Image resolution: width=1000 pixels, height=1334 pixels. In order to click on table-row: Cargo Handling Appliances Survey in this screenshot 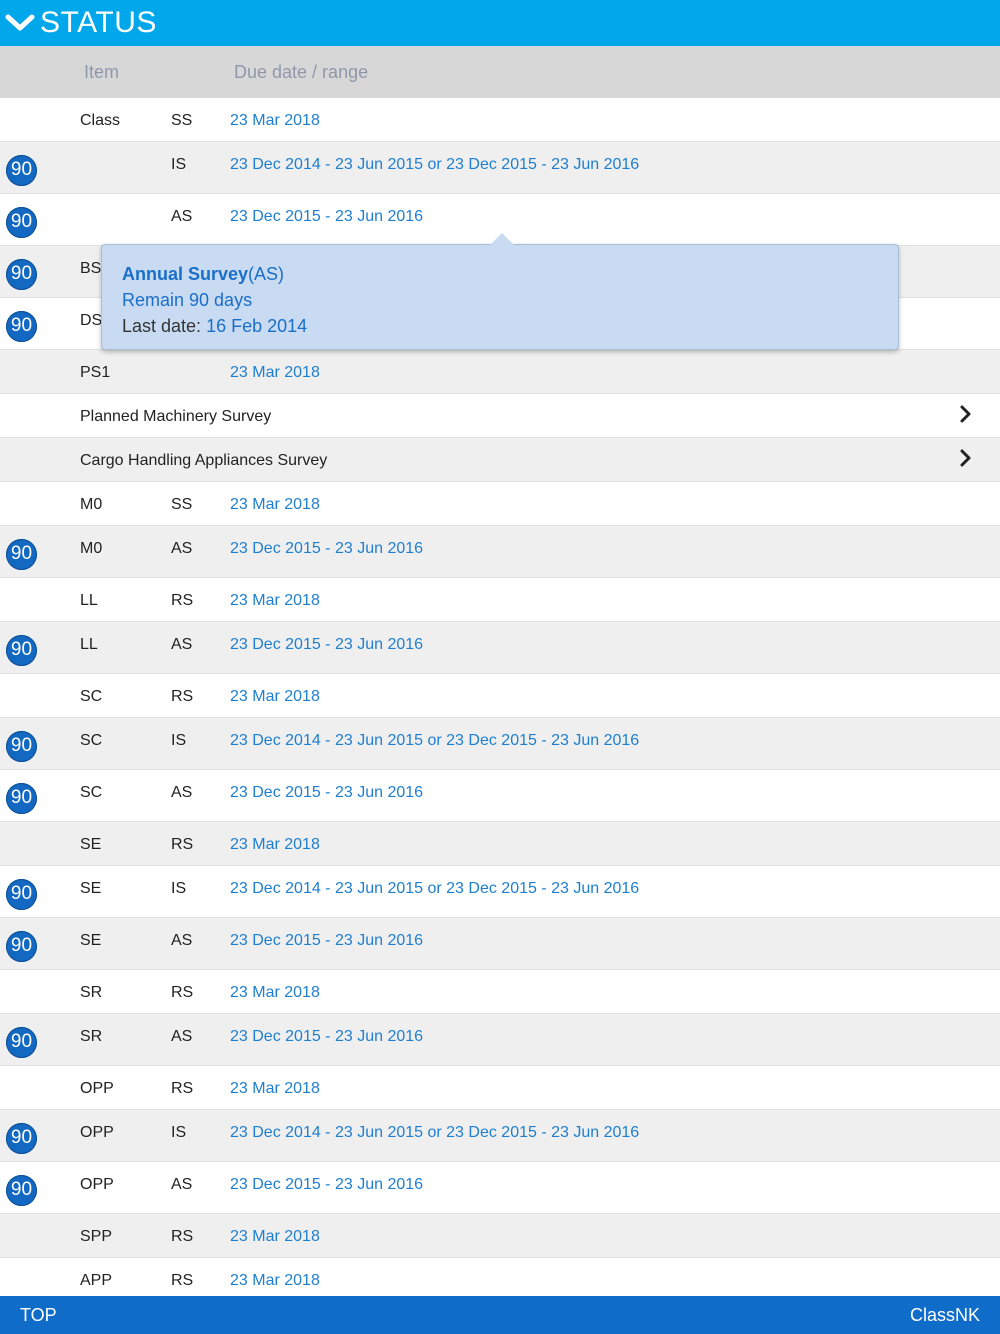, I will do `click(500, 460)`.